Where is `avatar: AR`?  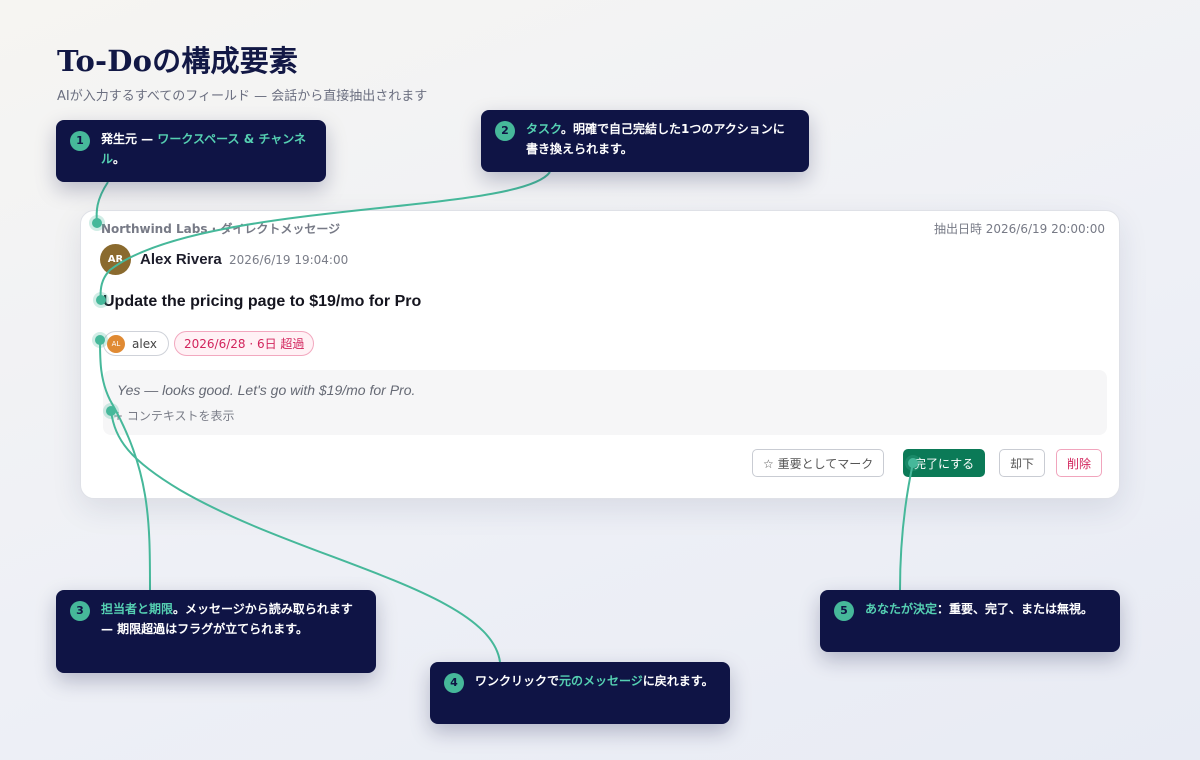 avatar: AR is located at coordinates (115, 259).